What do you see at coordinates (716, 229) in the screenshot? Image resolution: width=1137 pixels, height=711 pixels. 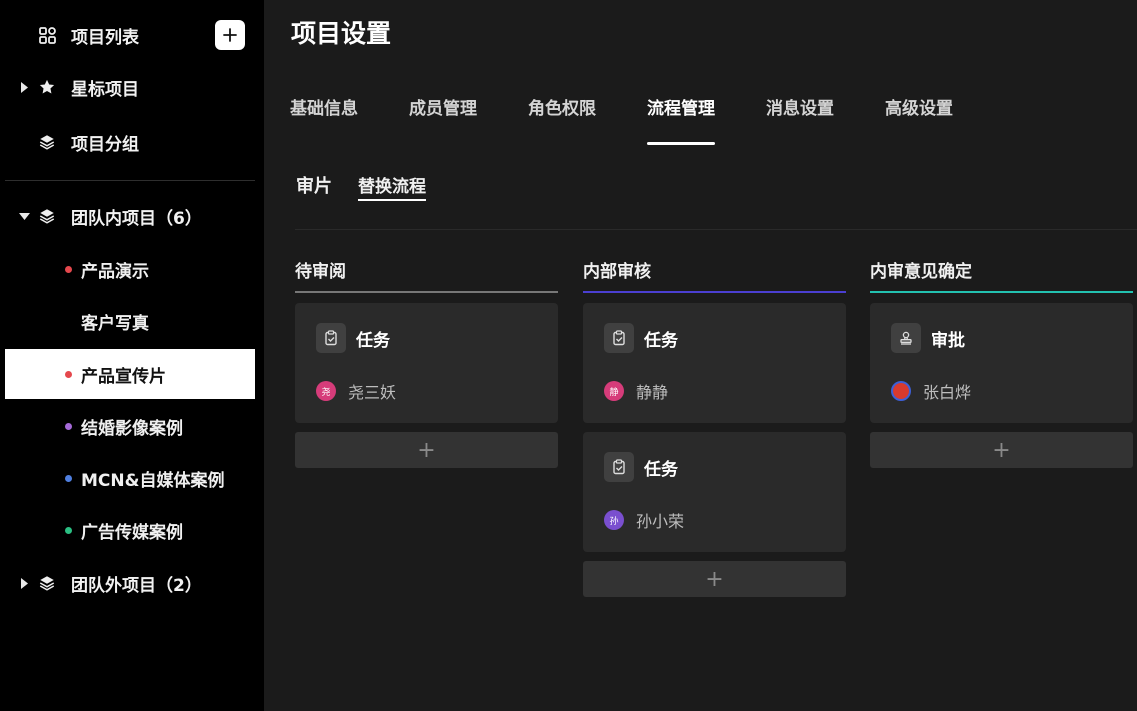 I see `content-divider` at bounding box center [716, 229].